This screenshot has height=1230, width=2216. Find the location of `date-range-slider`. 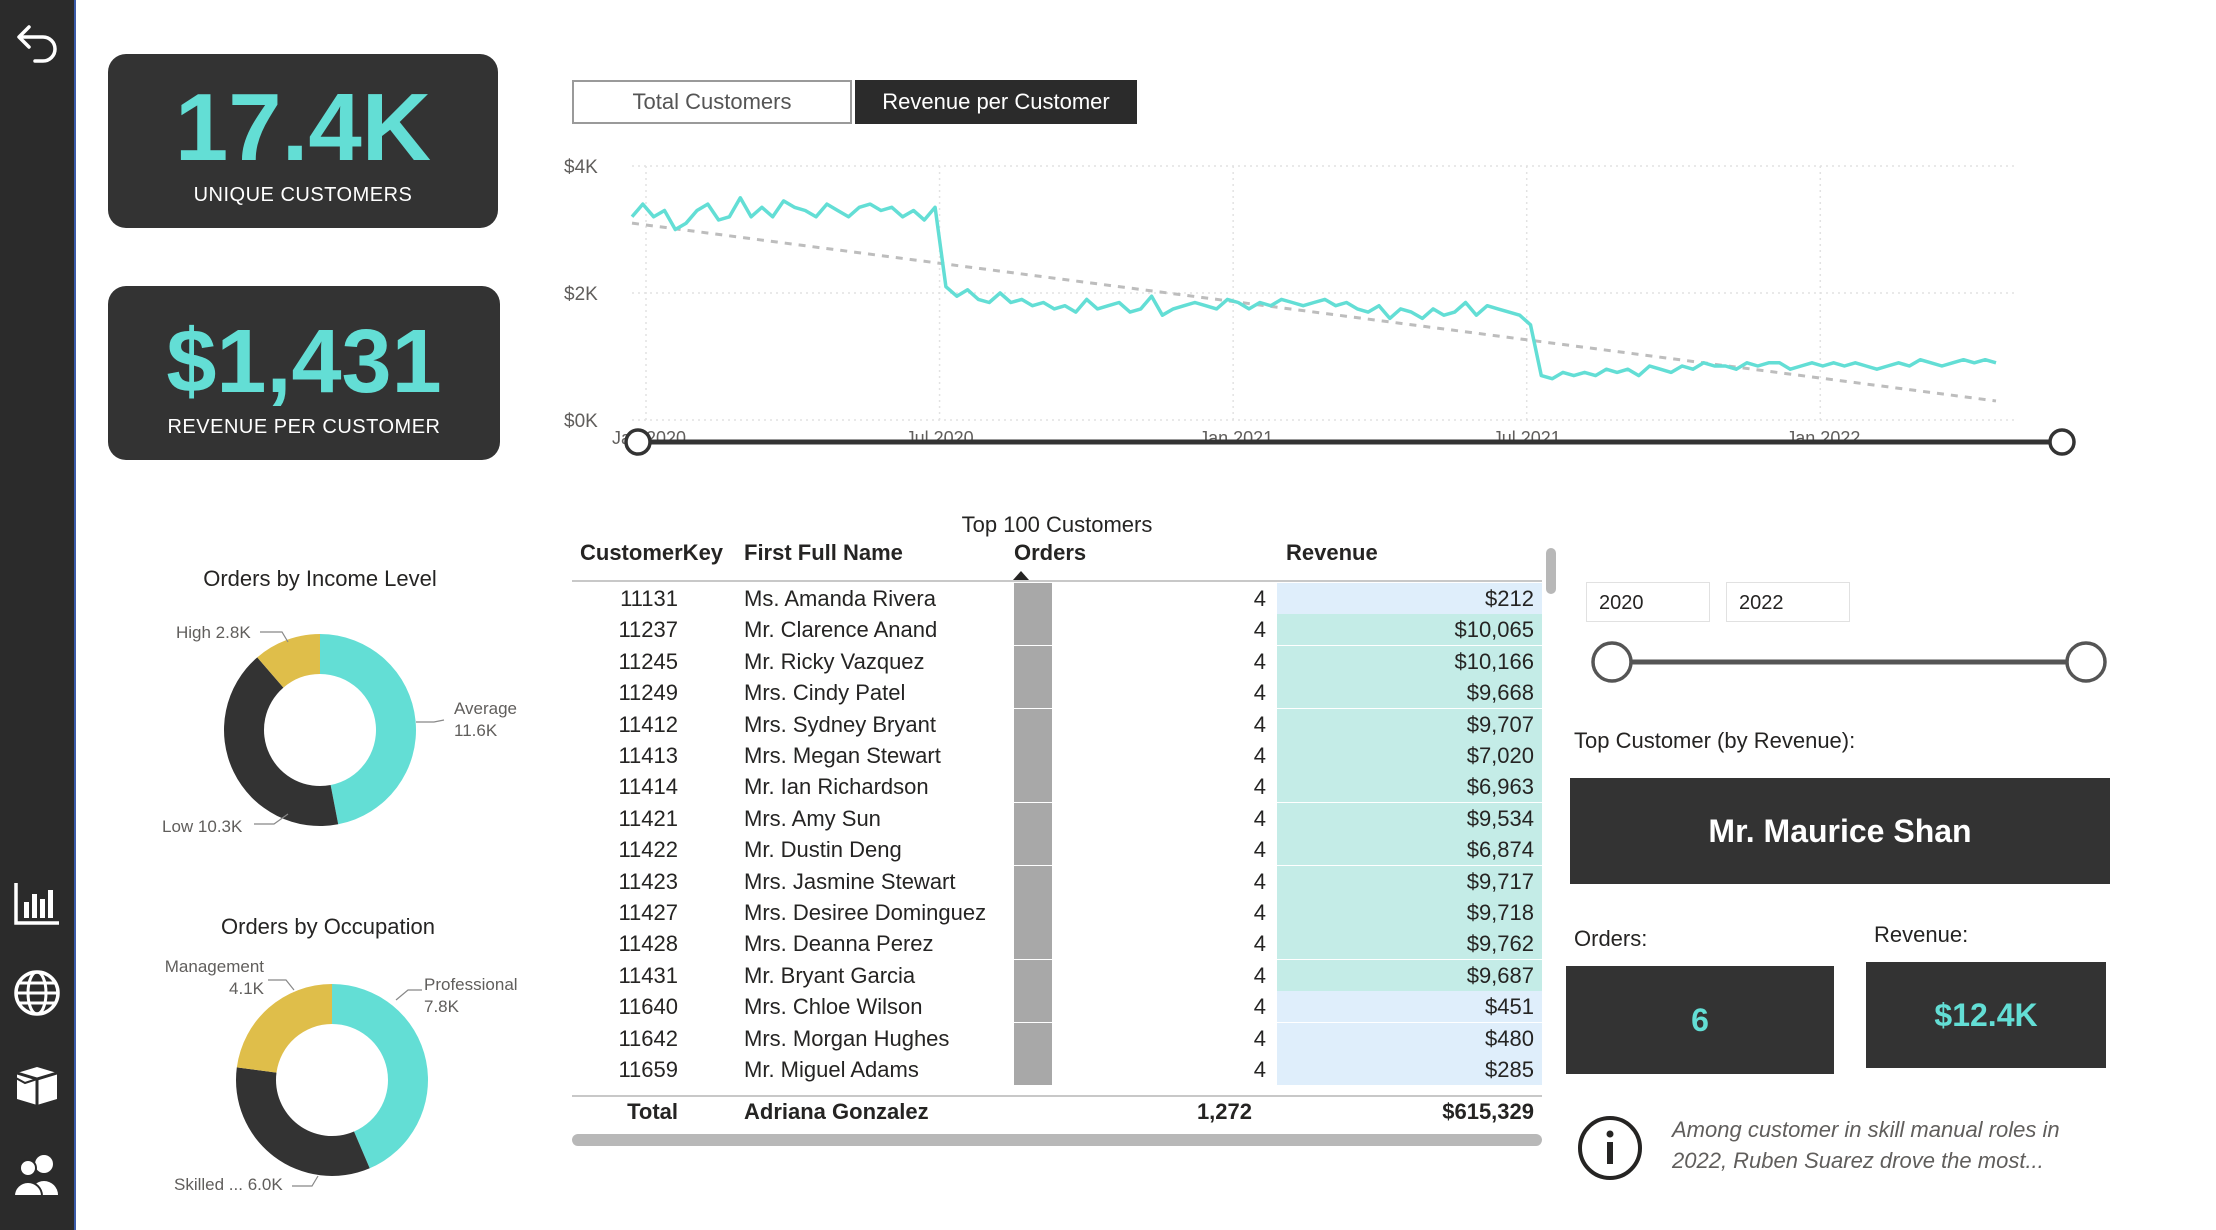

date-range-slider is located at coordinates (1350, 442).